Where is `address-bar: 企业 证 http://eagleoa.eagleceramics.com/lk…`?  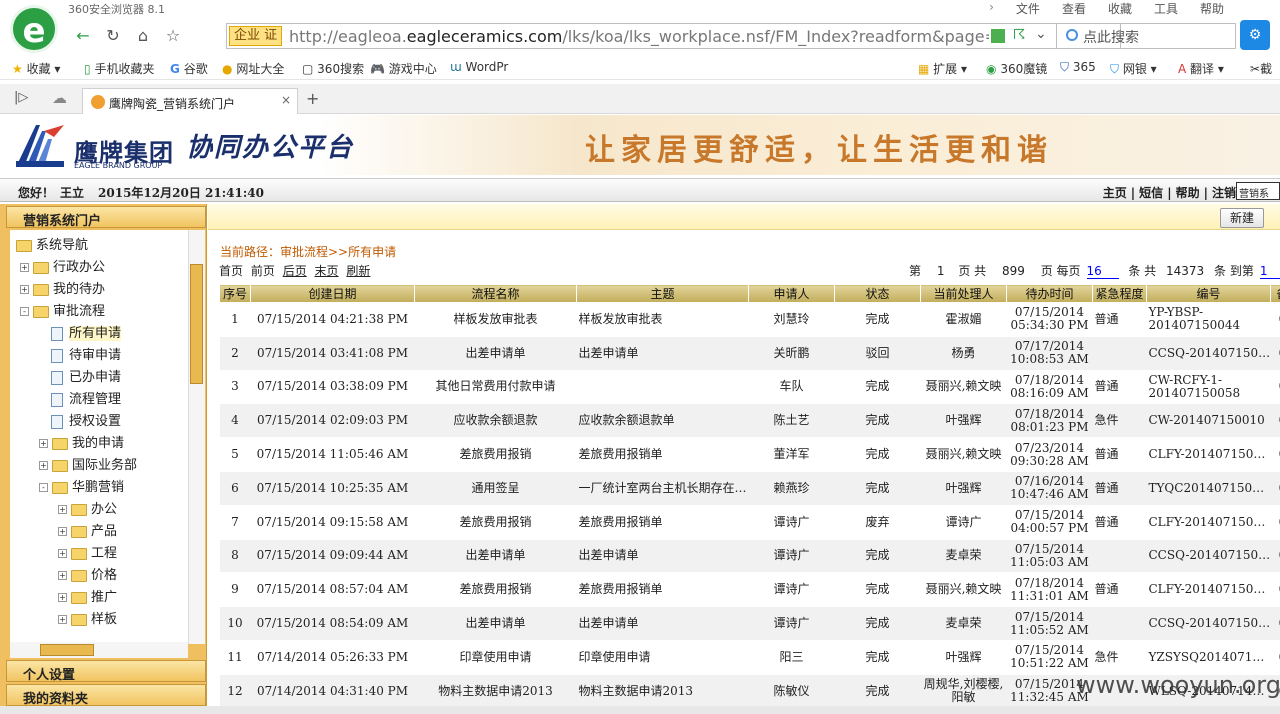
address-bar: 企业 证 http://eagleoa.eagleceramics.com/lk… is located at coordinates (673, 36).